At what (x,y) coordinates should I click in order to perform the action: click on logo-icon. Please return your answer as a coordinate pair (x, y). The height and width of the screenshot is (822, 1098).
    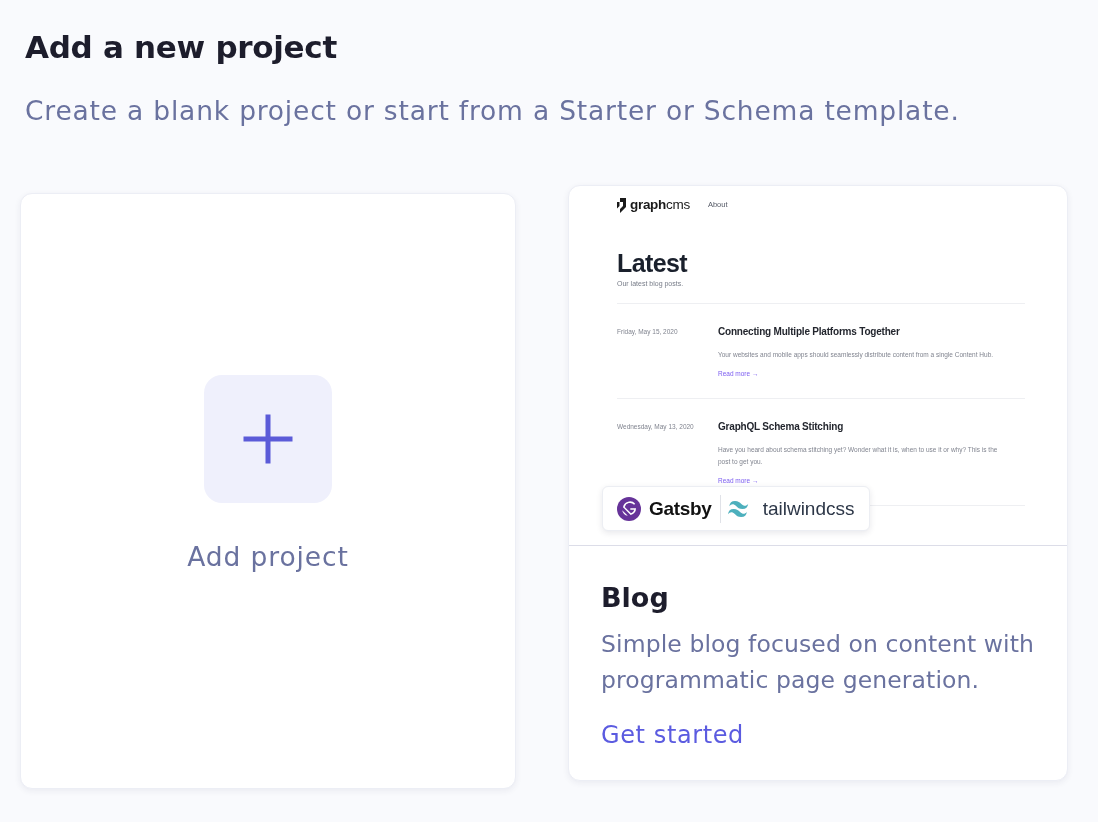
    Looking at the image, I should click on (622, 205).